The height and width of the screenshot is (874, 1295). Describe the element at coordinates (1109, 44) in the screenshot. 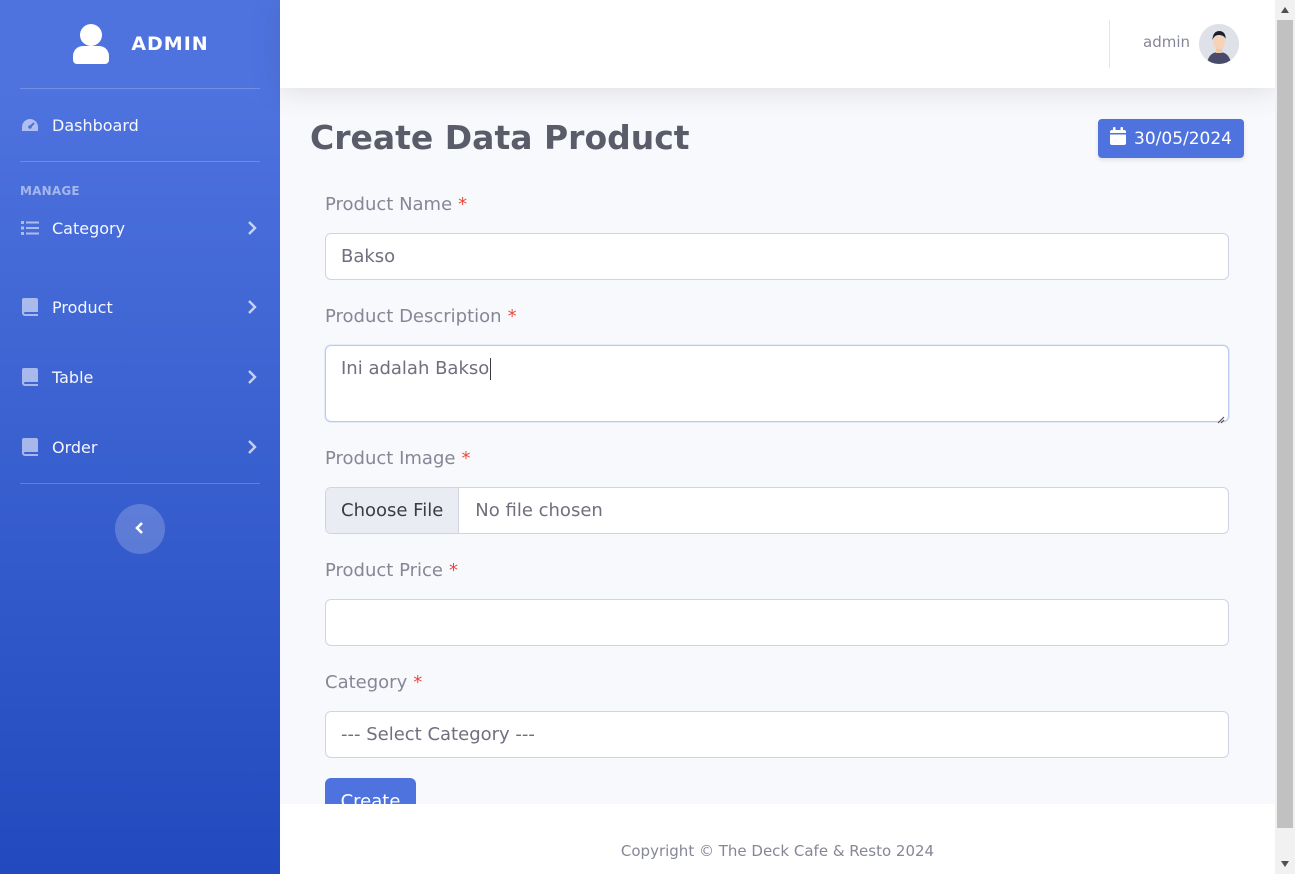

I see `topbar-divider` at that location.